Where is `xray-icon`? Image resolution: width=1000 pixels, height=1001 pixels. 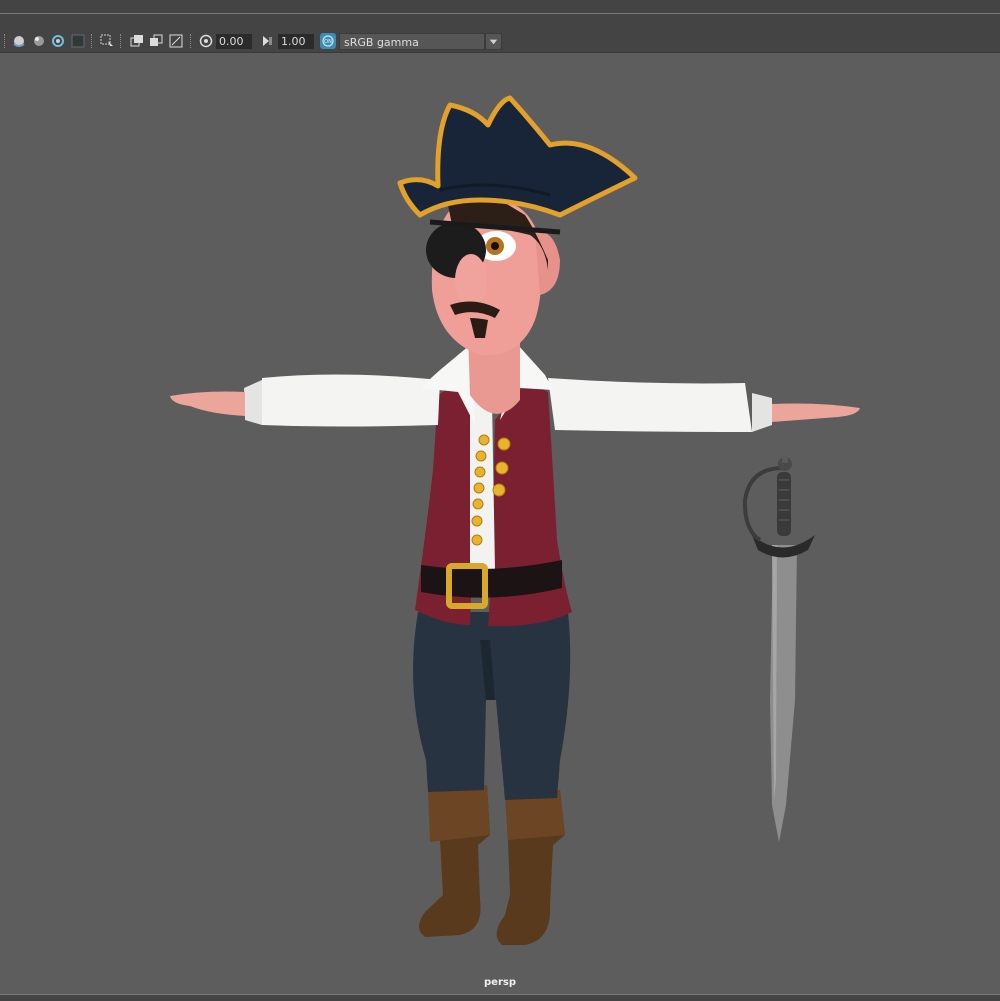
xray-icon is located at coordinates (78, 41).